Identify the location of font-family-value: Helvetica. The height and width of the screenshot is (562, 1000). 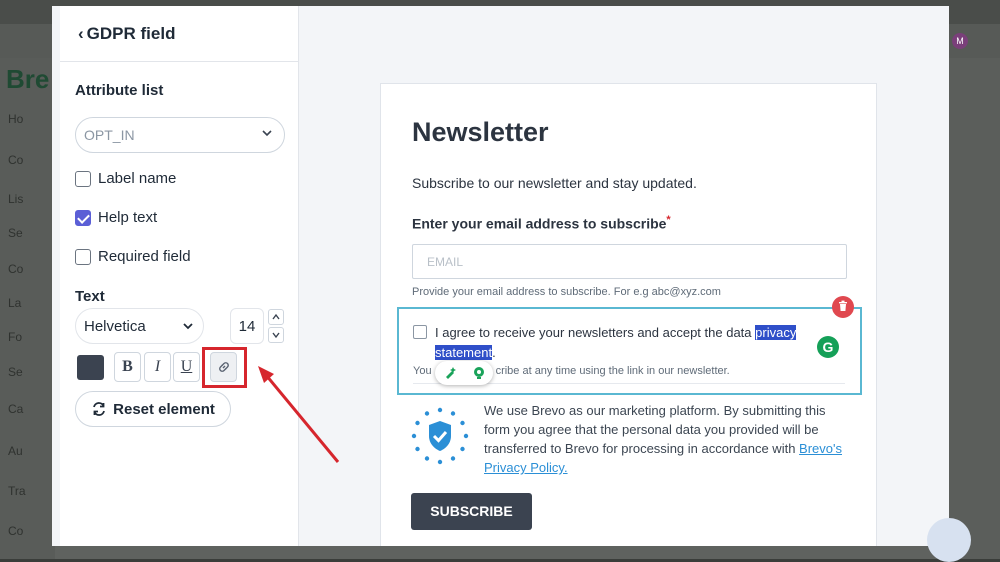
(115, 326).